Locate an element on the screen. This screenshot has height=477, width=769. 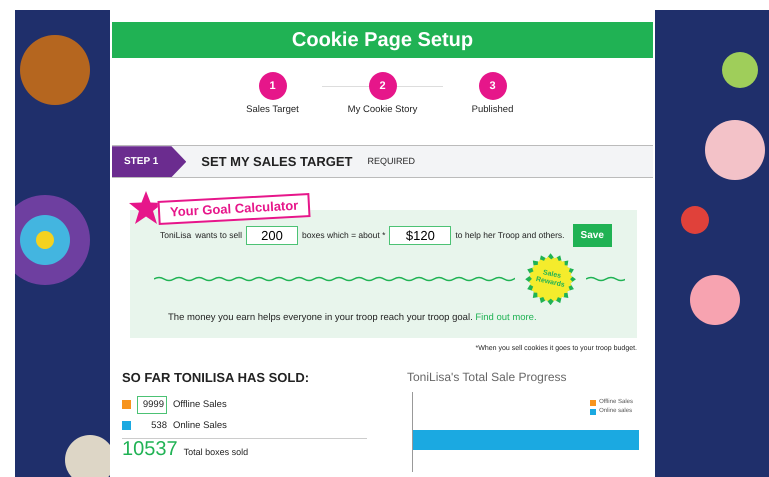
find-out-more-link: Find out more. is located at coordinates (506, 318).